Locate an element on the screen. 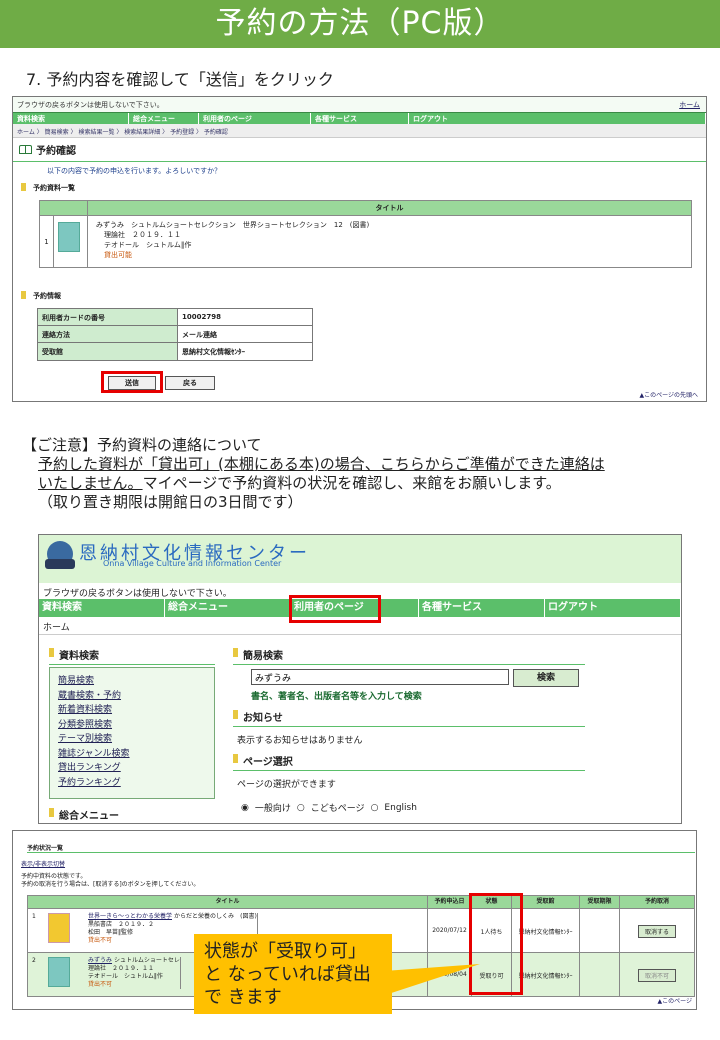 This screenshot has width=720, height=1040. panel-head-menu: 総合メニュー is located at coordinates (132, 814).